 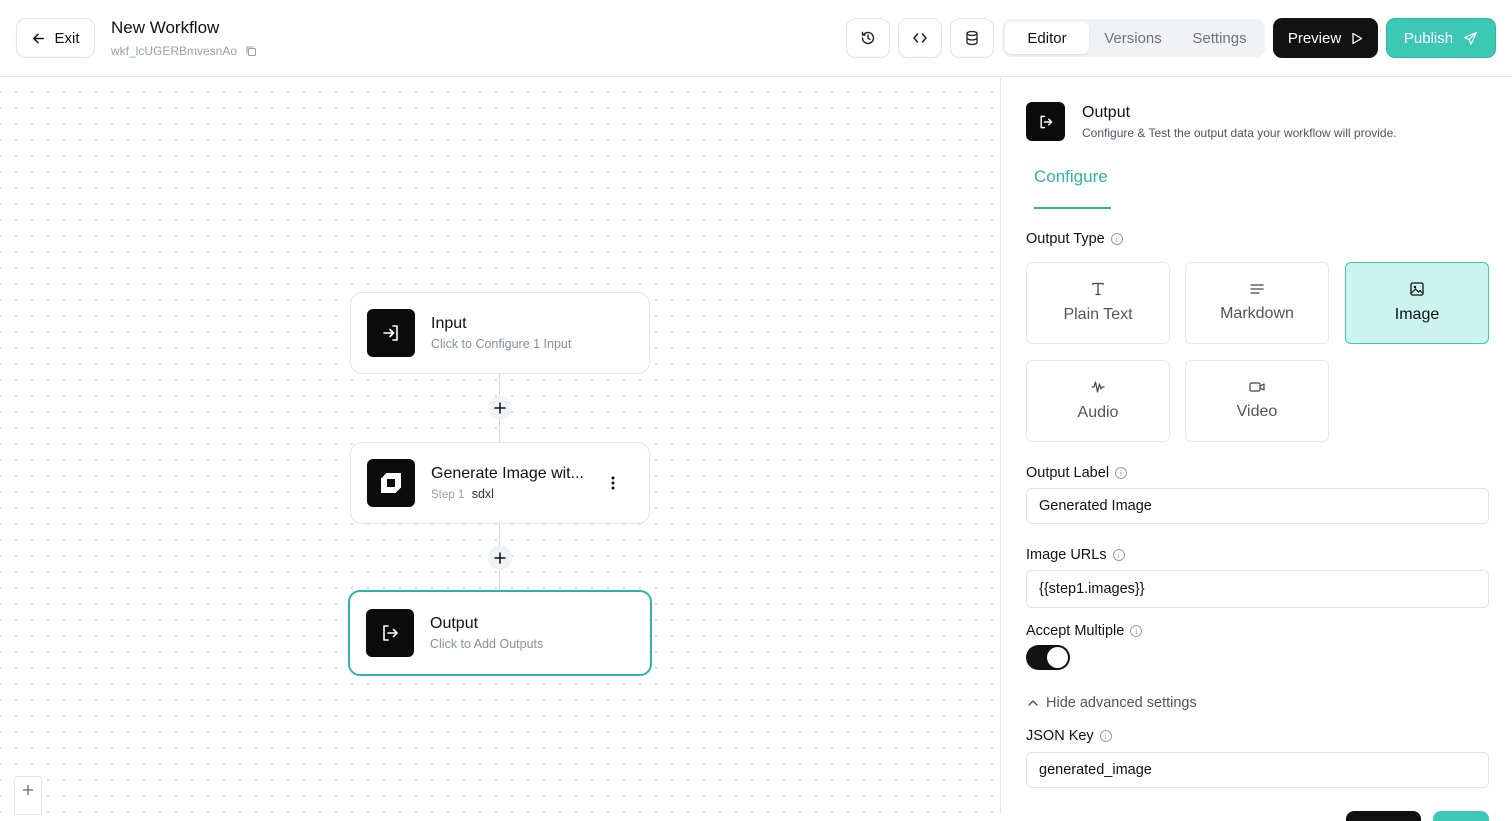 I want to click on accept-multiple-toggle, so click(x=1048, y=657).